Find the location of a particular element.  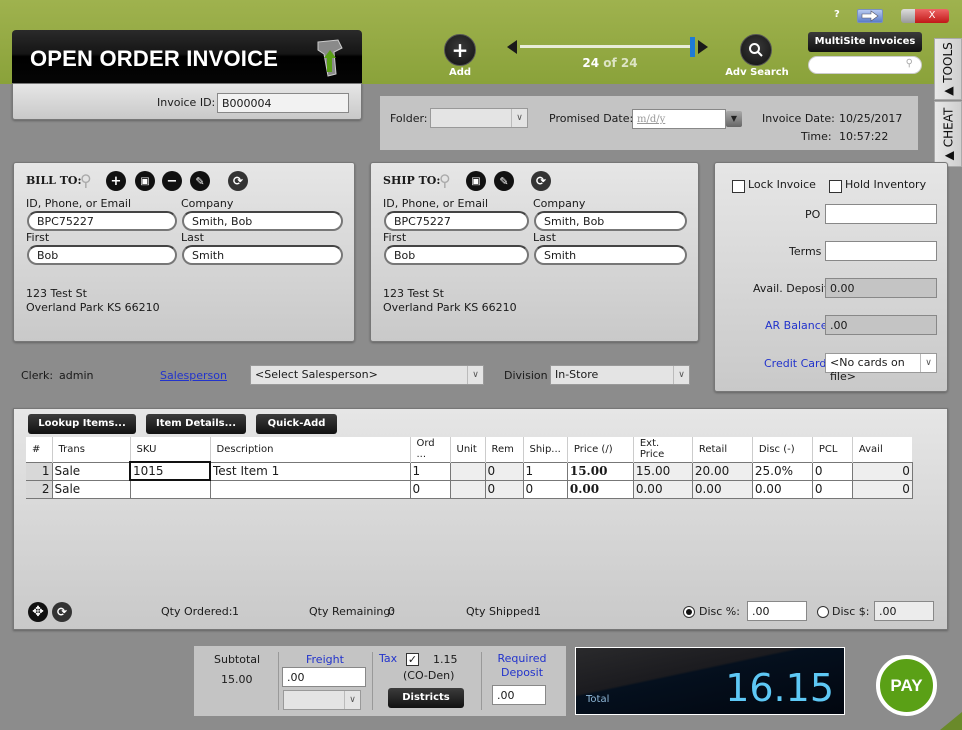

division-select: In-Store ∨ is located at coordinates (620, 375).